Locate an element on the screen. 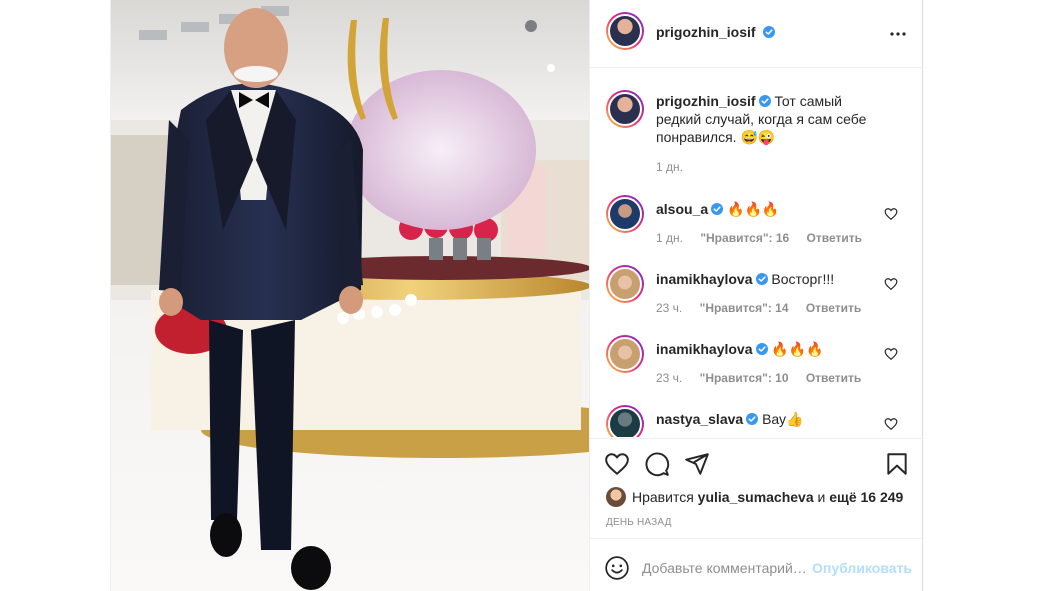  comment-meta: 23 ч. "Нравится": 10 Ответить is located at coordinates (765, 378).